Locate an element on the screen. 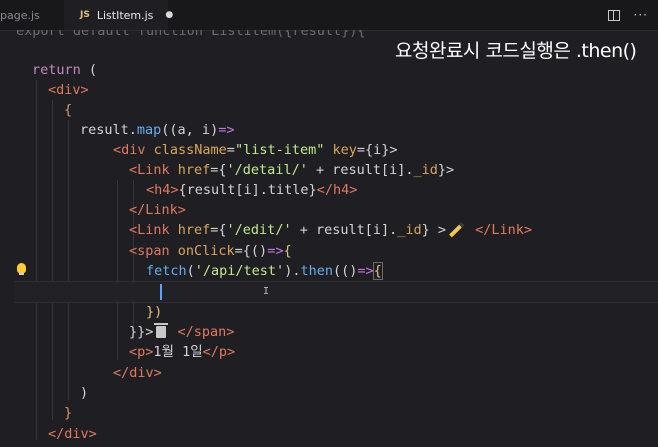 Image resolution: width=658 pixels, height=447 pixels. tutorial-caption: 요청완료시 코드실행은 .then() is located at coordinates (516, 51).